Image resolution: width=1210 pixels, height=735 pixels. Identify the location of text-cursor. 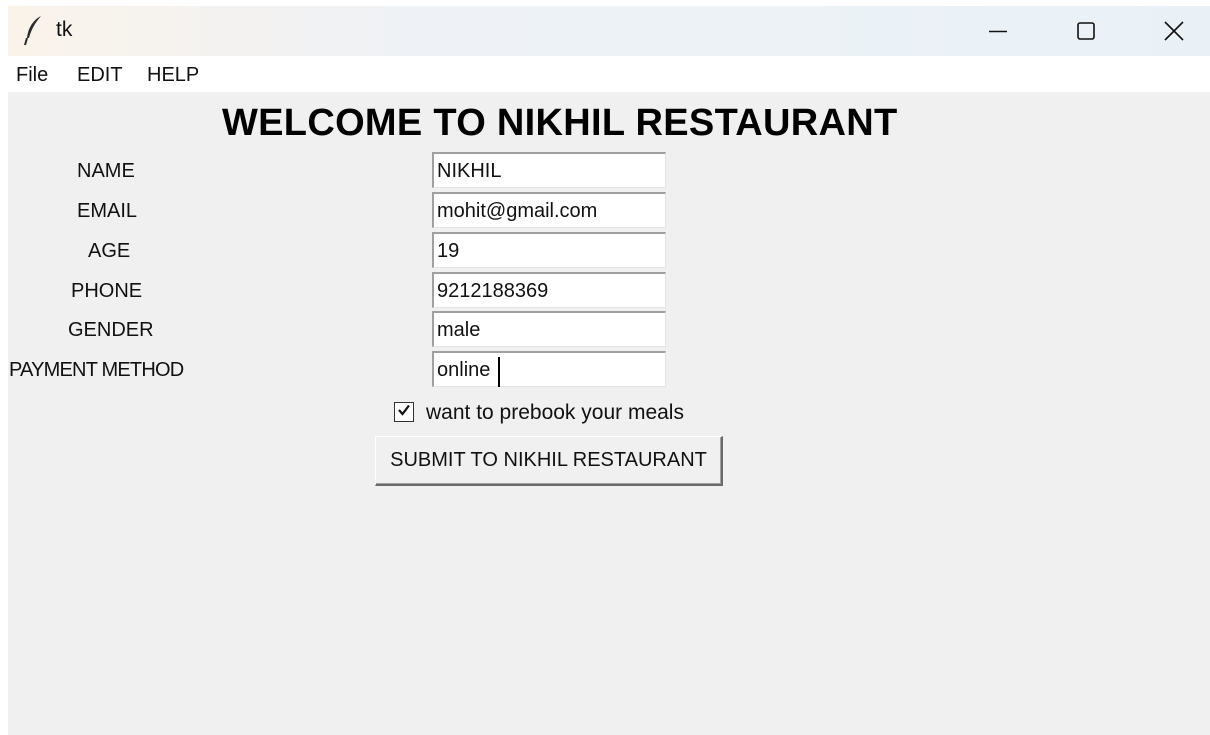
(499, 372).